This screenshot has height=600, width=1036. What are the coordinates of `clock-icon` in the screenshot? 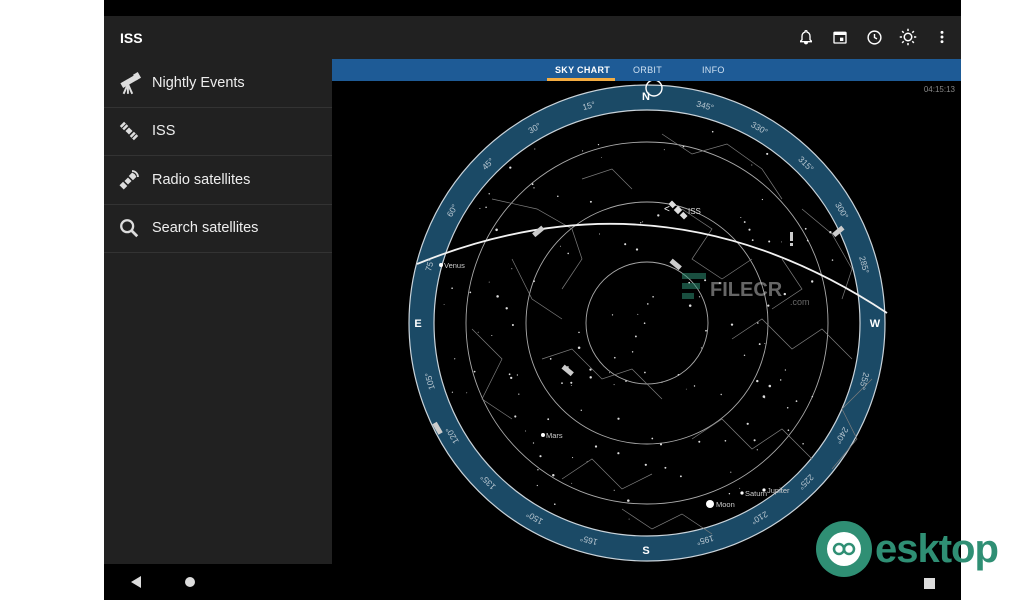 It's located at (874, 37).